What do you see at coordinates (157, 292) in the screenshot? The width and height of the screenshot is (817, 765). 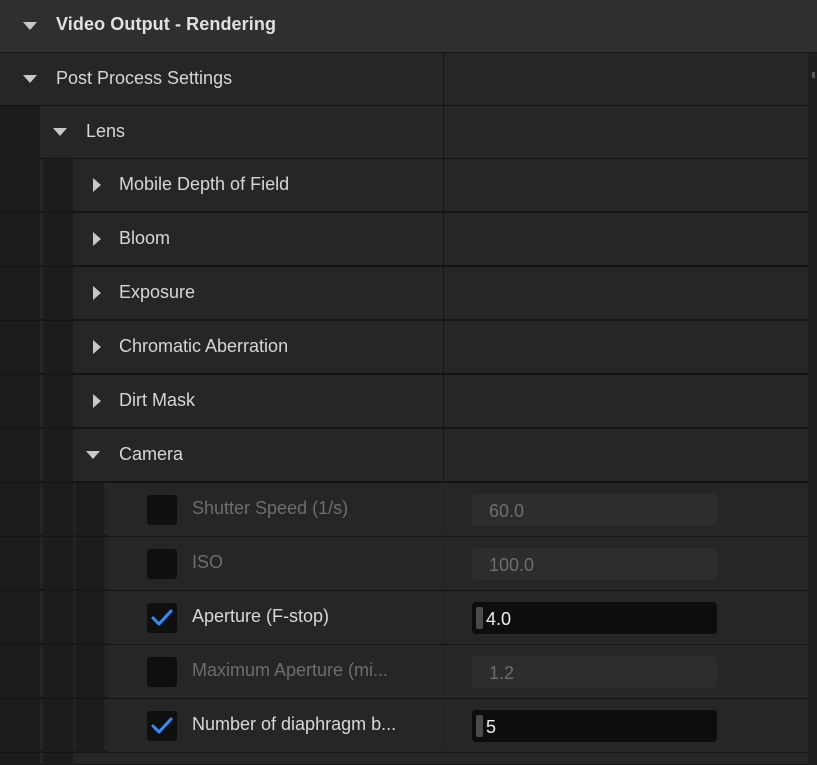 I see `category-label: Exposure` at bounding box center [157, 292].